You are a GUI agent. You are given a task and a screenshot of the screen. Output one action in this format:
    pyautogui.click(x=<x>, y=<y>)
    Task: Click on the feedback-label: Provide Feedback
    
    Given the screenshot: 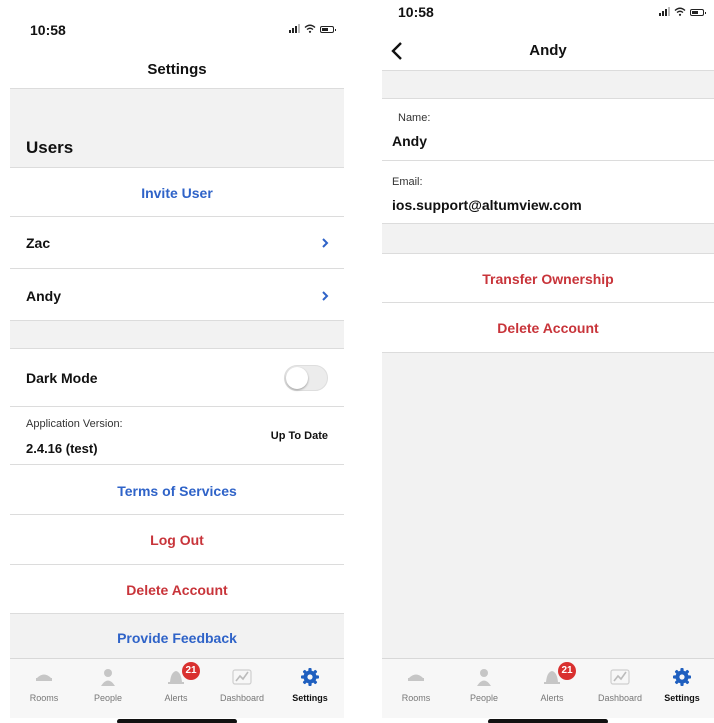 What is the action you would take?
    pyautogui.click(x=177, y=638)
    